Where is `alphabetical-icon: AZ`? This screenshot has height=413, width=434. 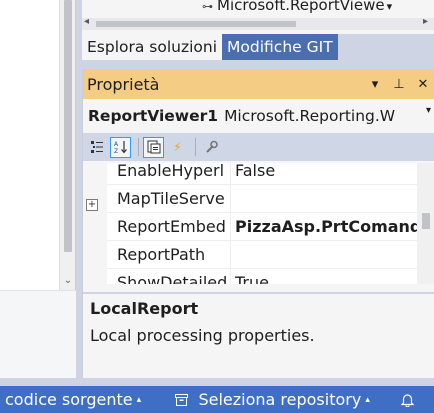 alphabetical-icon: AZ is located at coordinates (120, 147).